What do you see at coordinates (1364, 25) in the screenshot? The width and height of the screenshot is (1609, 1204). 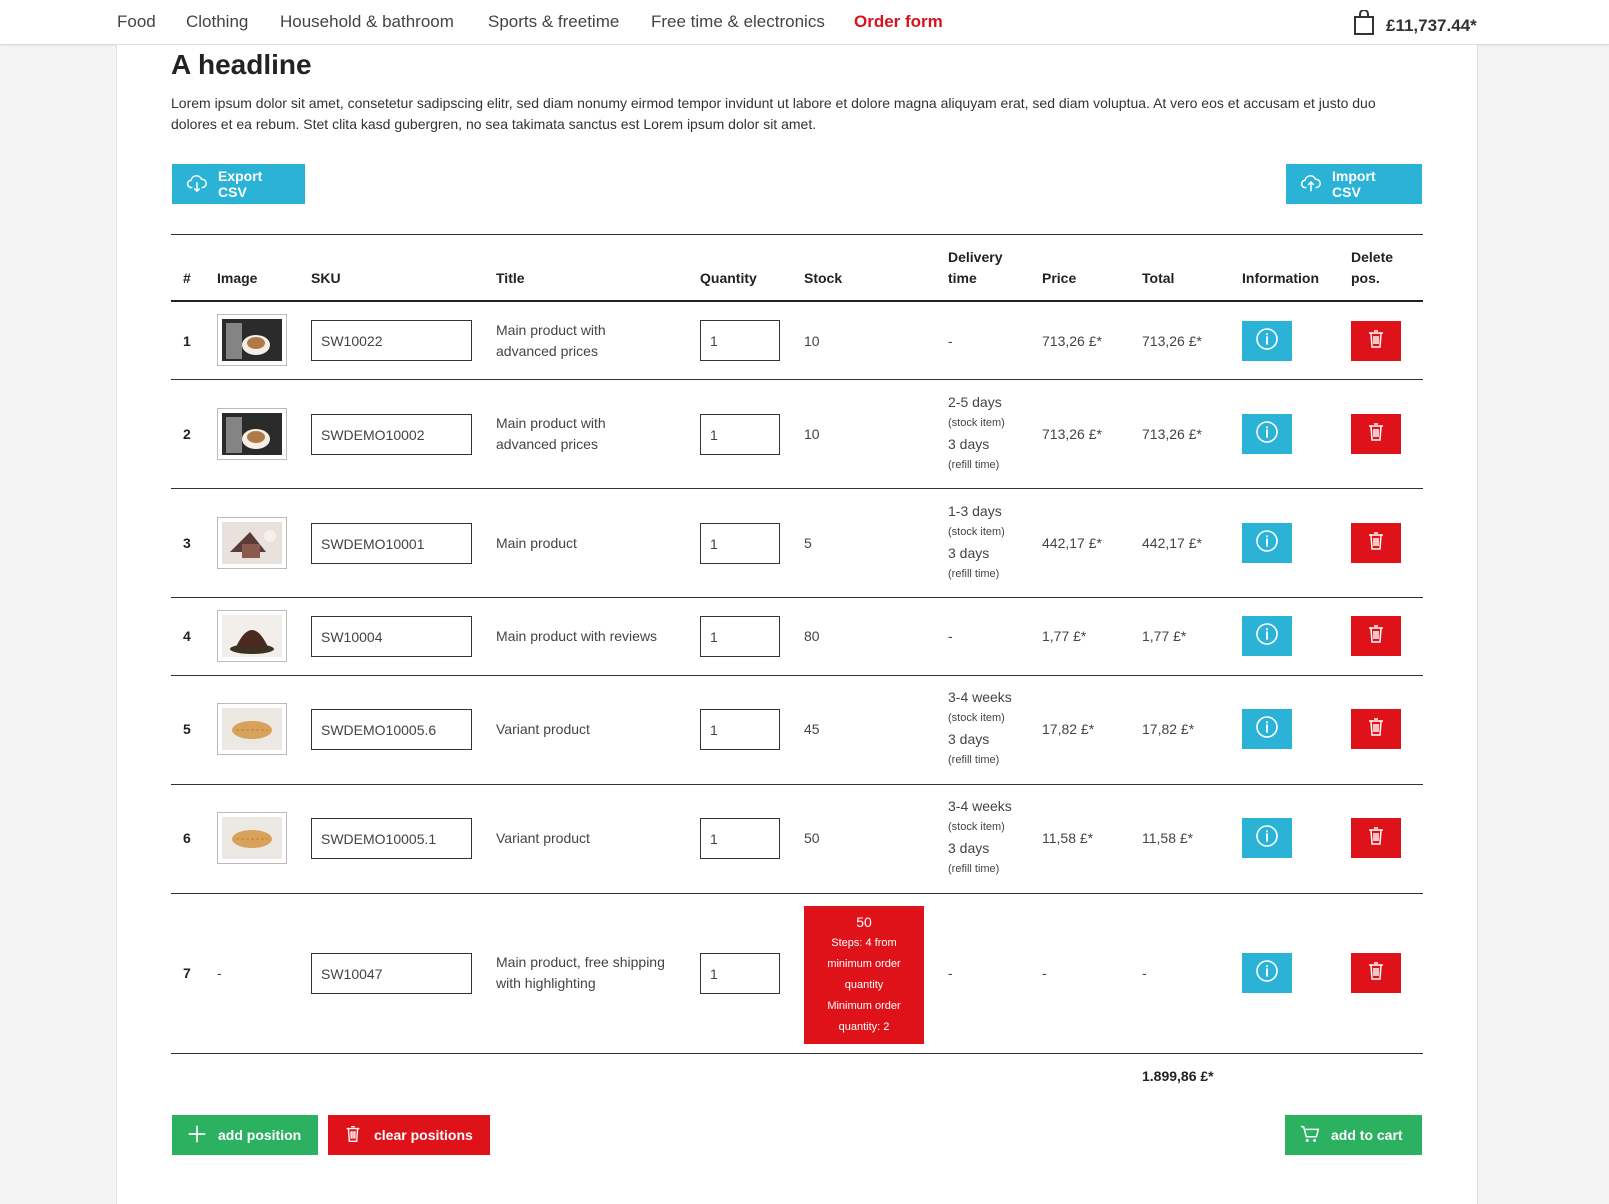 I see `shopping-bag-icon` at bounding box center [1364, 25].